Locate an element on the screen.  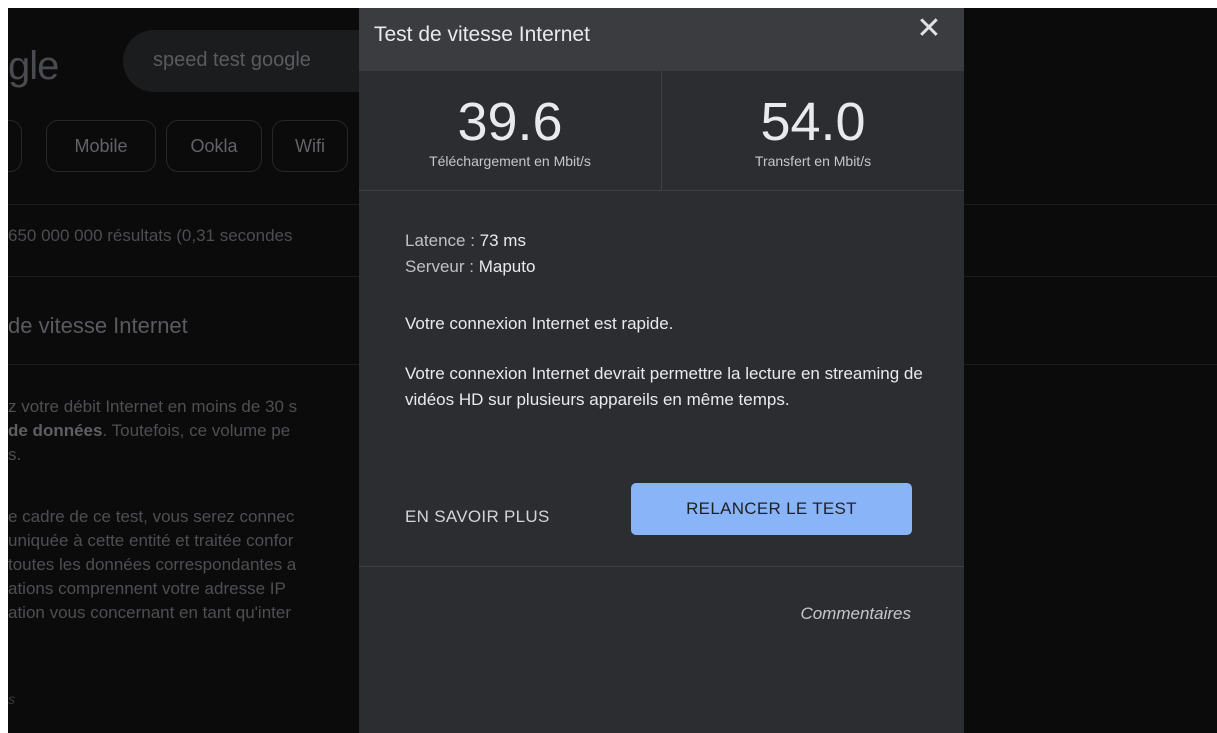
connection-details: Latence : 73 ms Serveur : Maputo is located at coordinates (470, 254).